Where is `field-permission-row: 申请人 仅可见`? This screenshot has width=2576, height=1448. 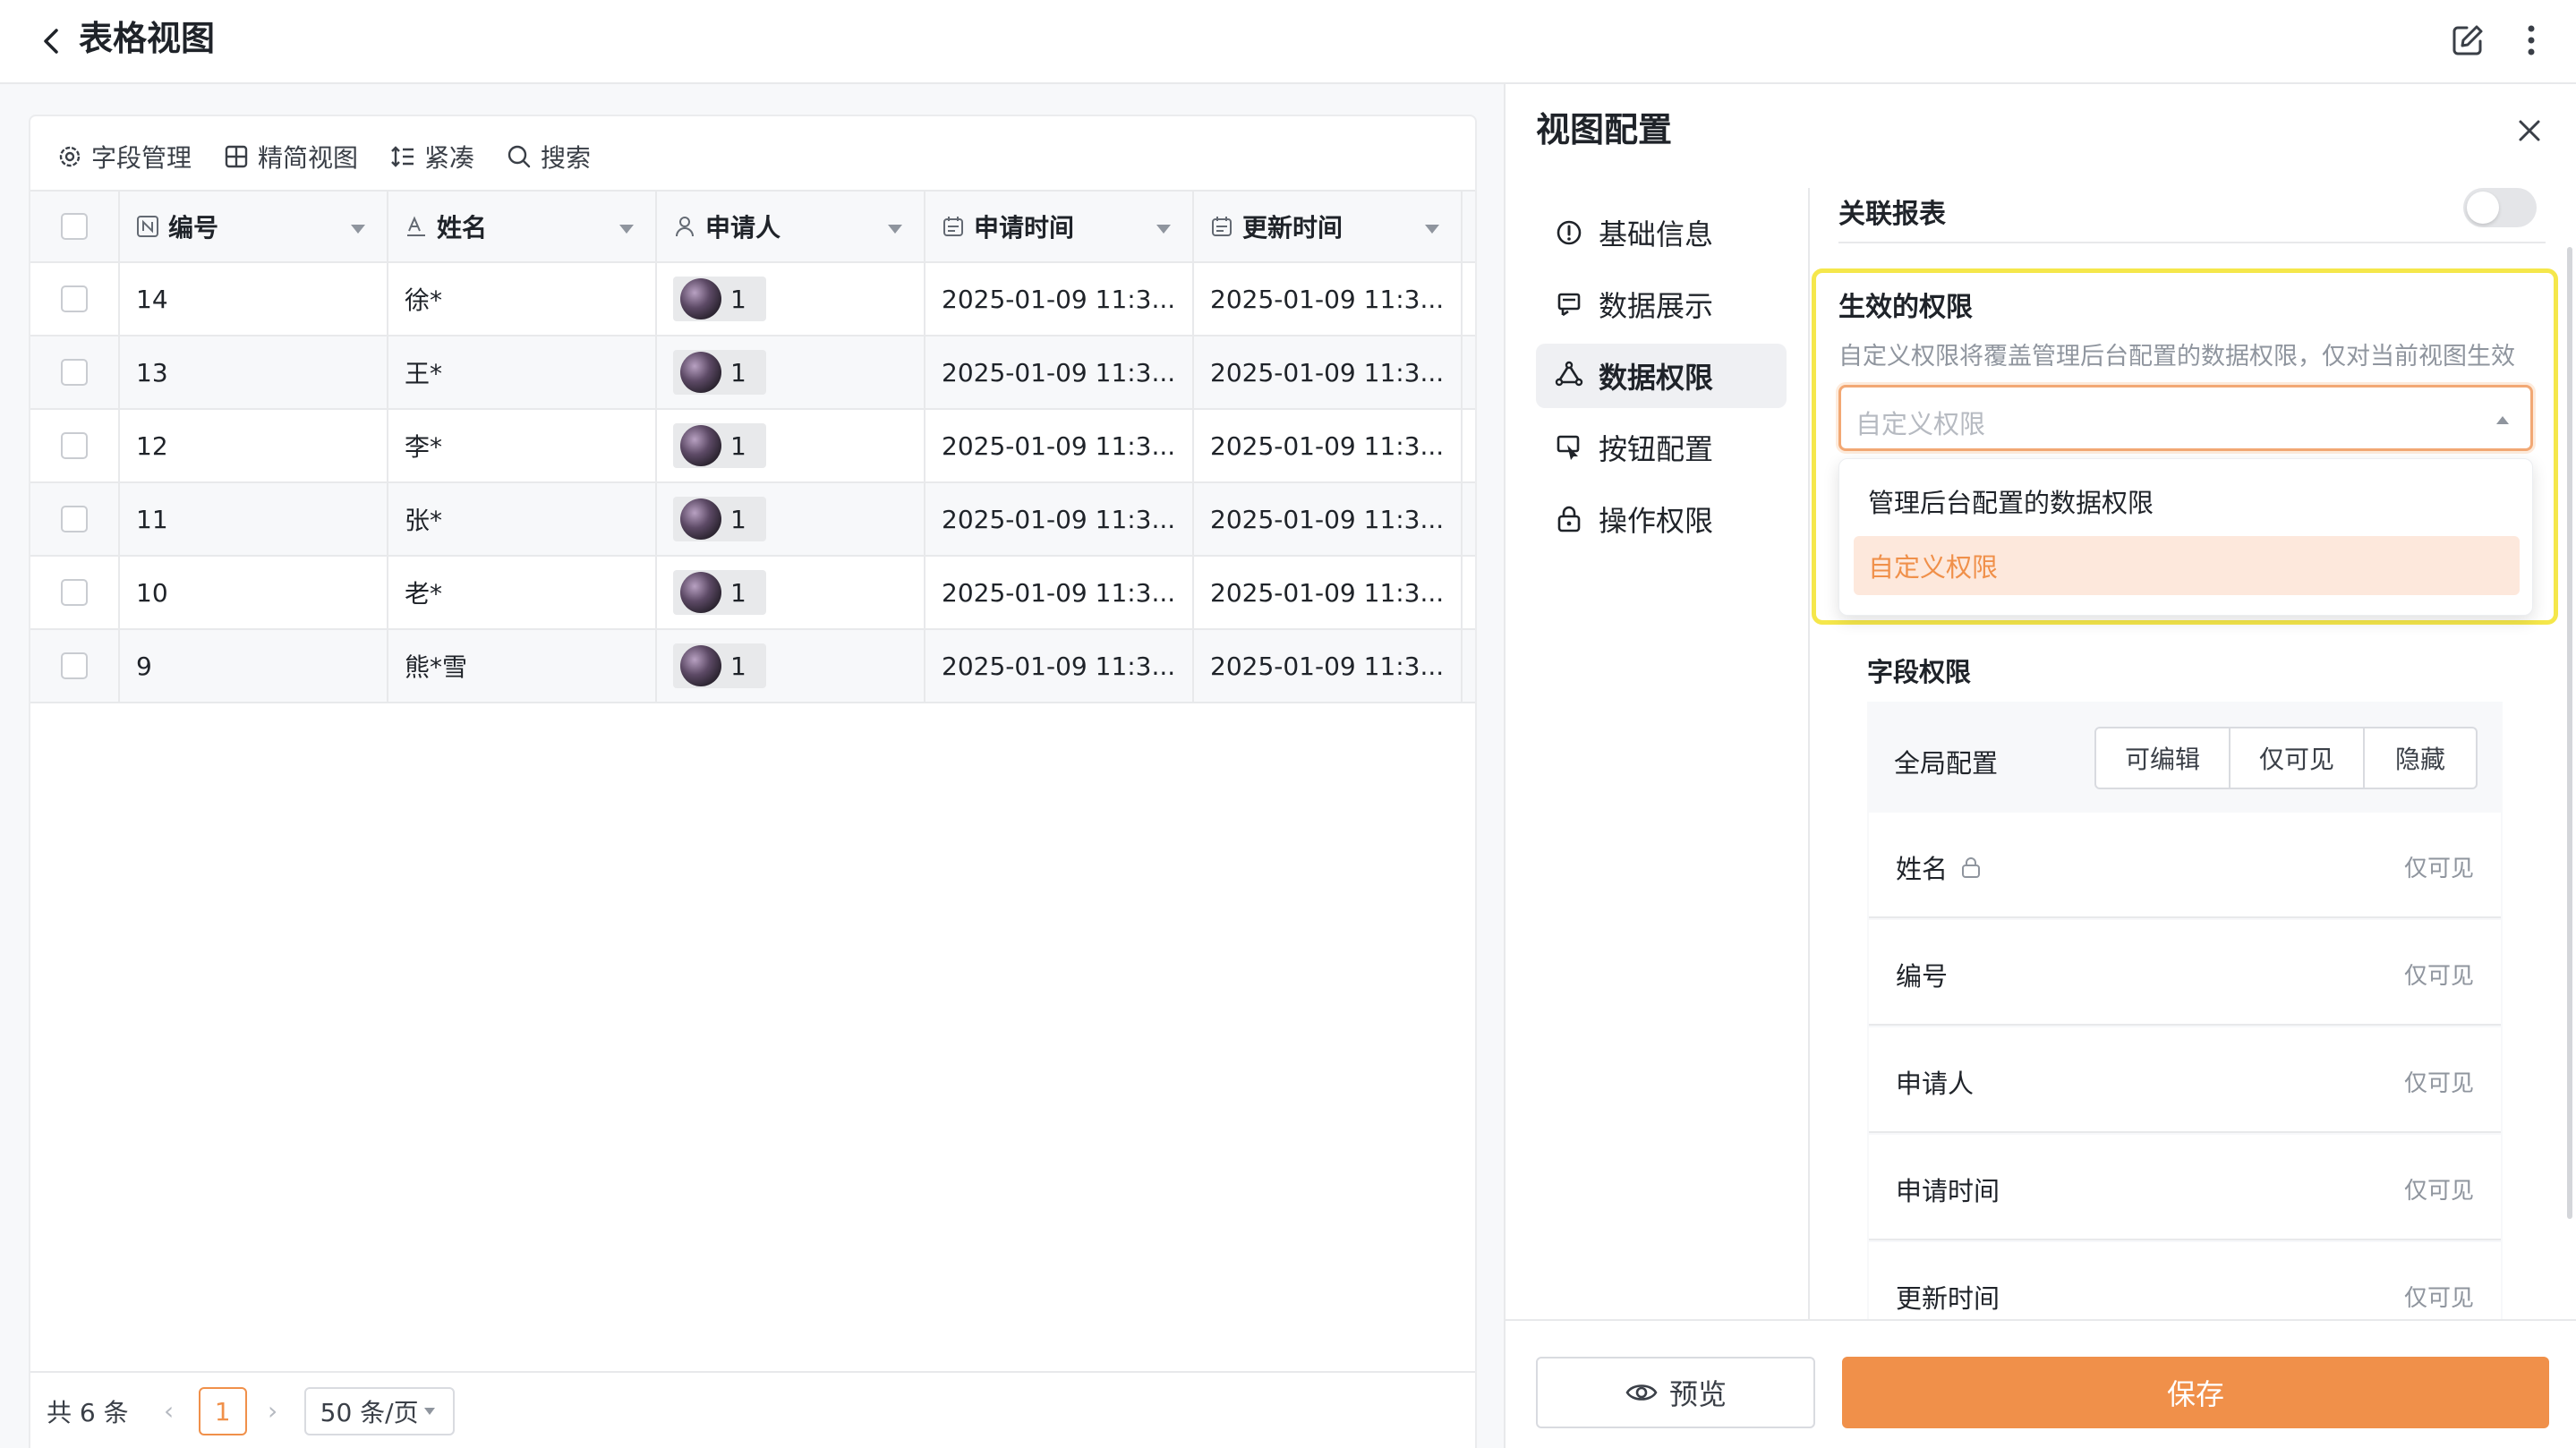
field-permission-row: 申请人 仅可见 is located at coordinates (2185, 1080).